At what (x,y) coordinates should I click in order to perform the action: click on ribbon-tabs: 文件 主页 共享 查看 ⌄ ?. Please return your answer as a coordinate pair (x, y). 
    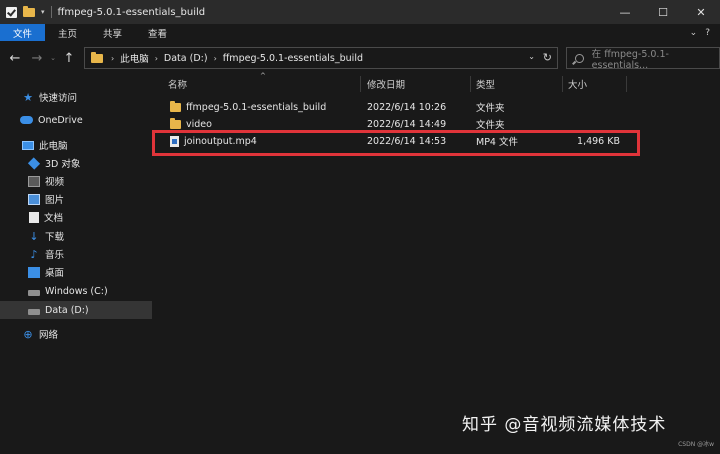
    Looking at the image, I should click on (360, 32).